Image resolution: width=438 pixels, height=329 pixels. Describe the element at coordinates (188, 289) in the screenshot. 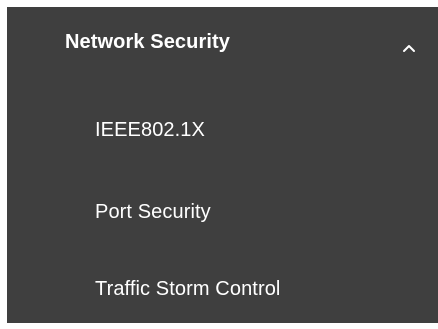

I see `submenu-item-label: Traffic Storm Control` at that location.